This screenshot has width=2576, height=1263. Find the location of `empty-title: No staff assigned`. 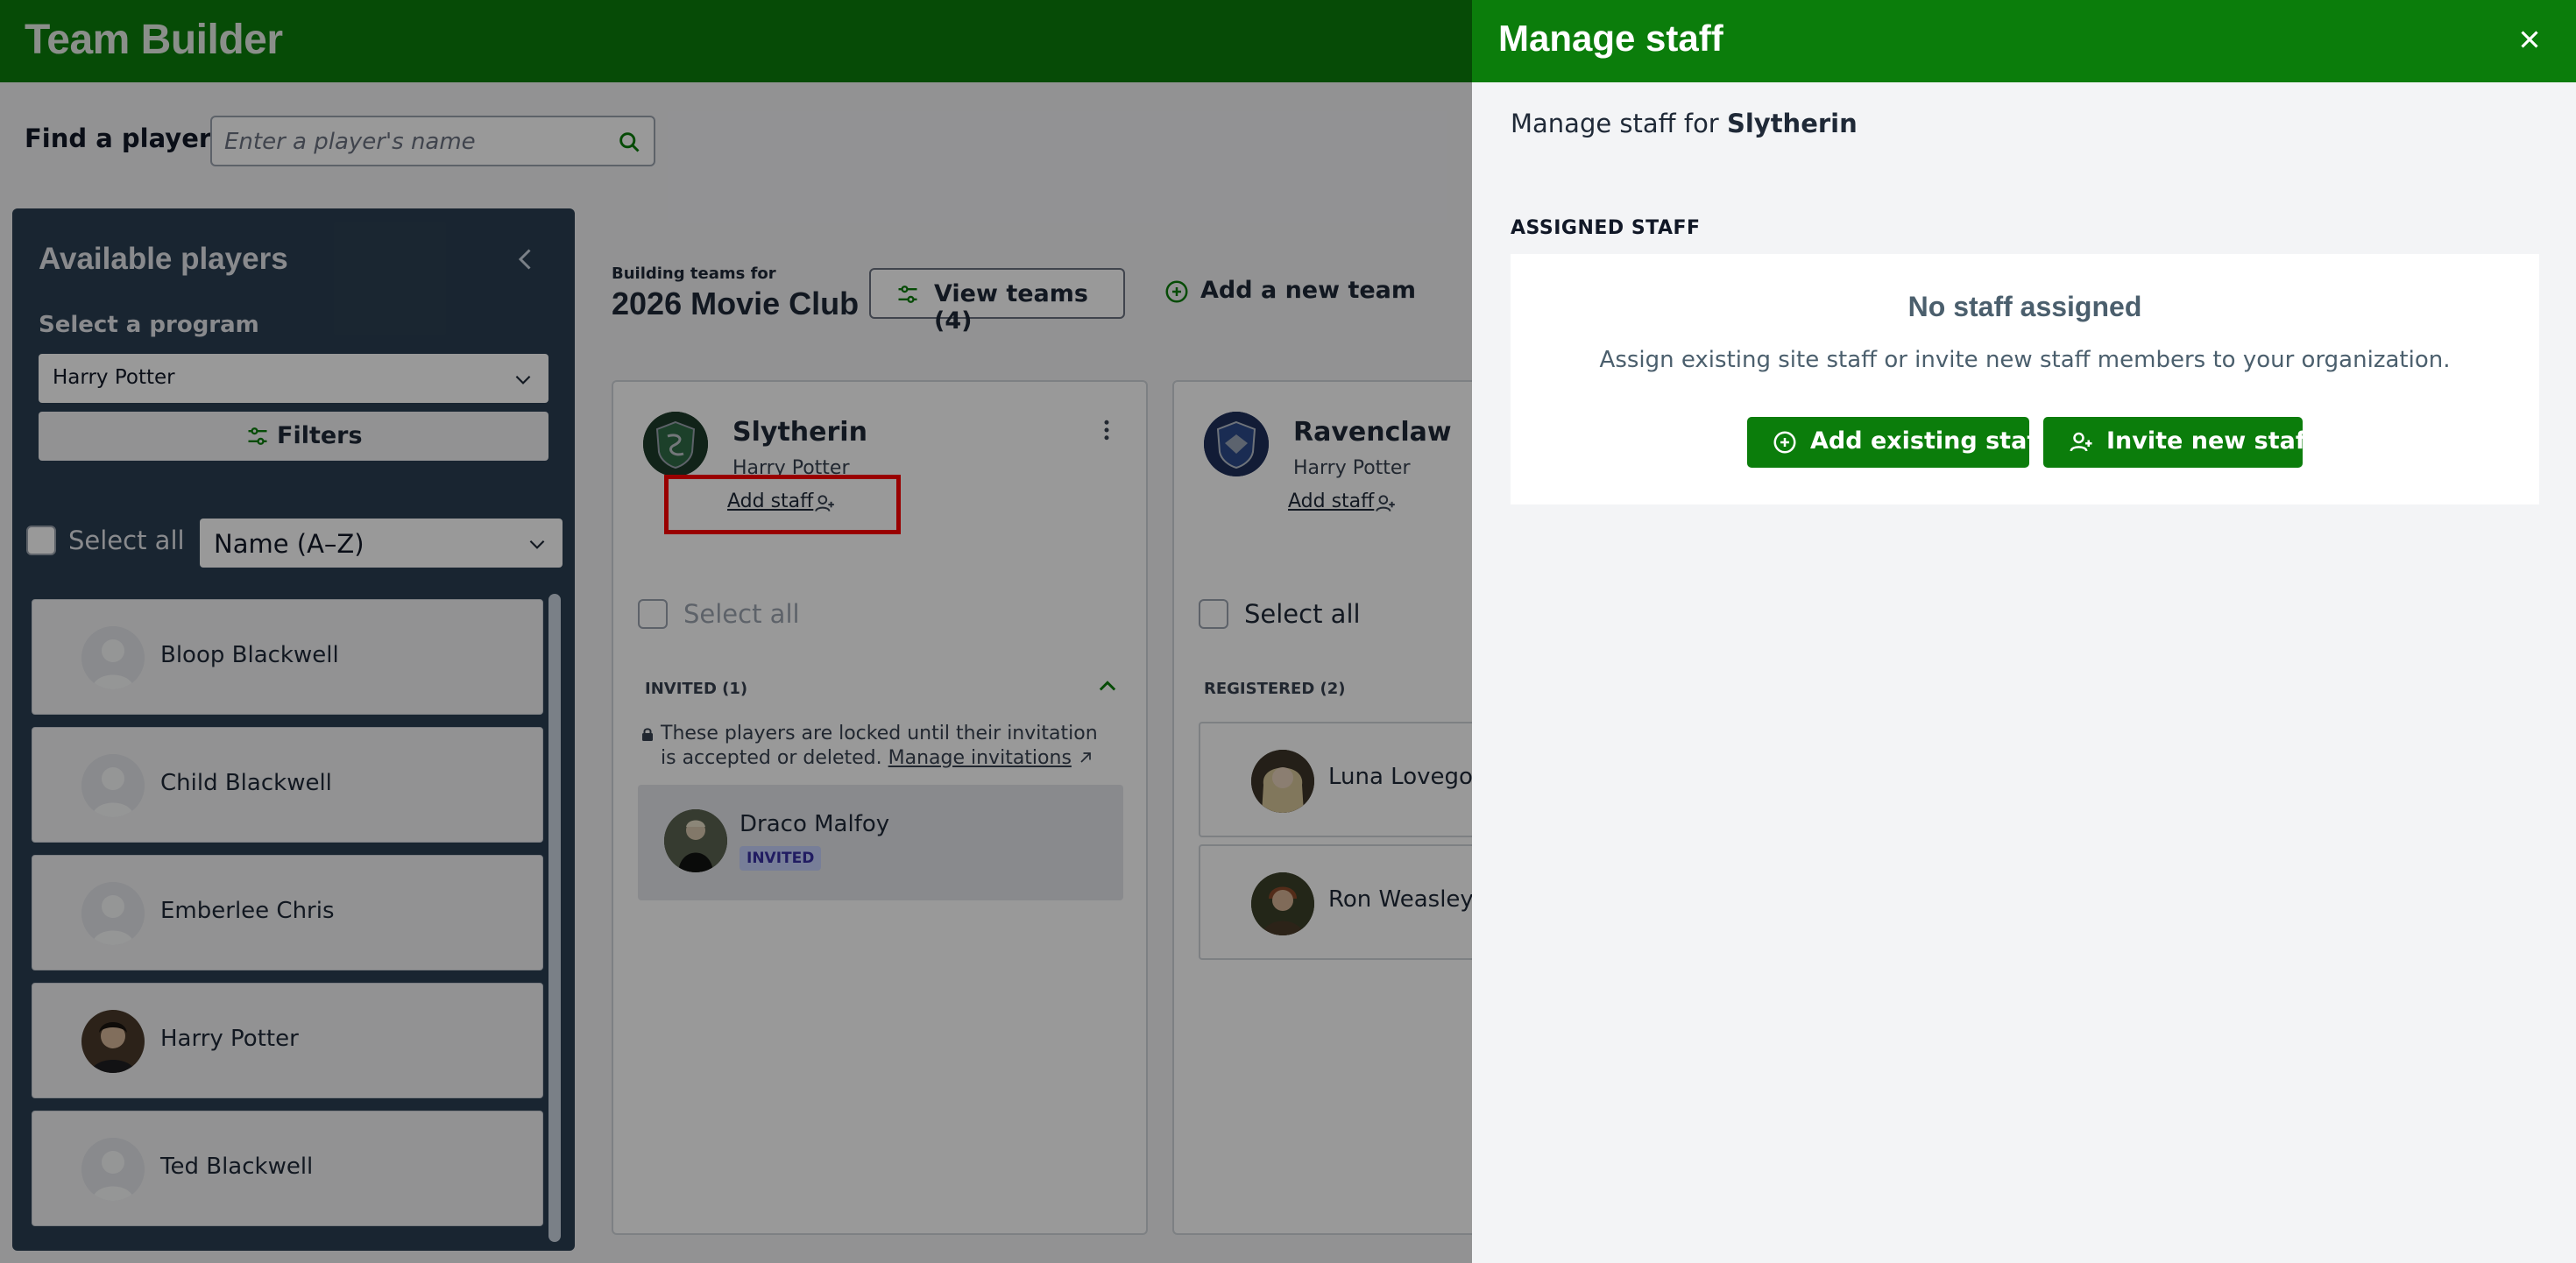

empty-title: No staff assigned is located at coordinates (2024, 307).